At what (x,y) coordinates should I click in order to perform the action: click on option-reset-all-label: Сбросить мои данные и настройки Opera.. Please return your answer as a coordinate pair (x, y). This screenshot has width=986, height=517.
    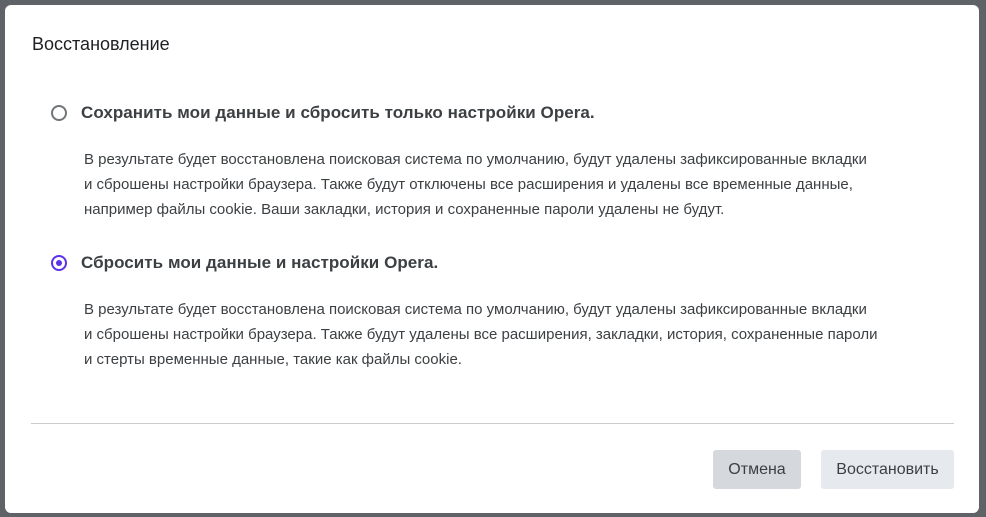
    Looking at the image, I should click on (259, 263).